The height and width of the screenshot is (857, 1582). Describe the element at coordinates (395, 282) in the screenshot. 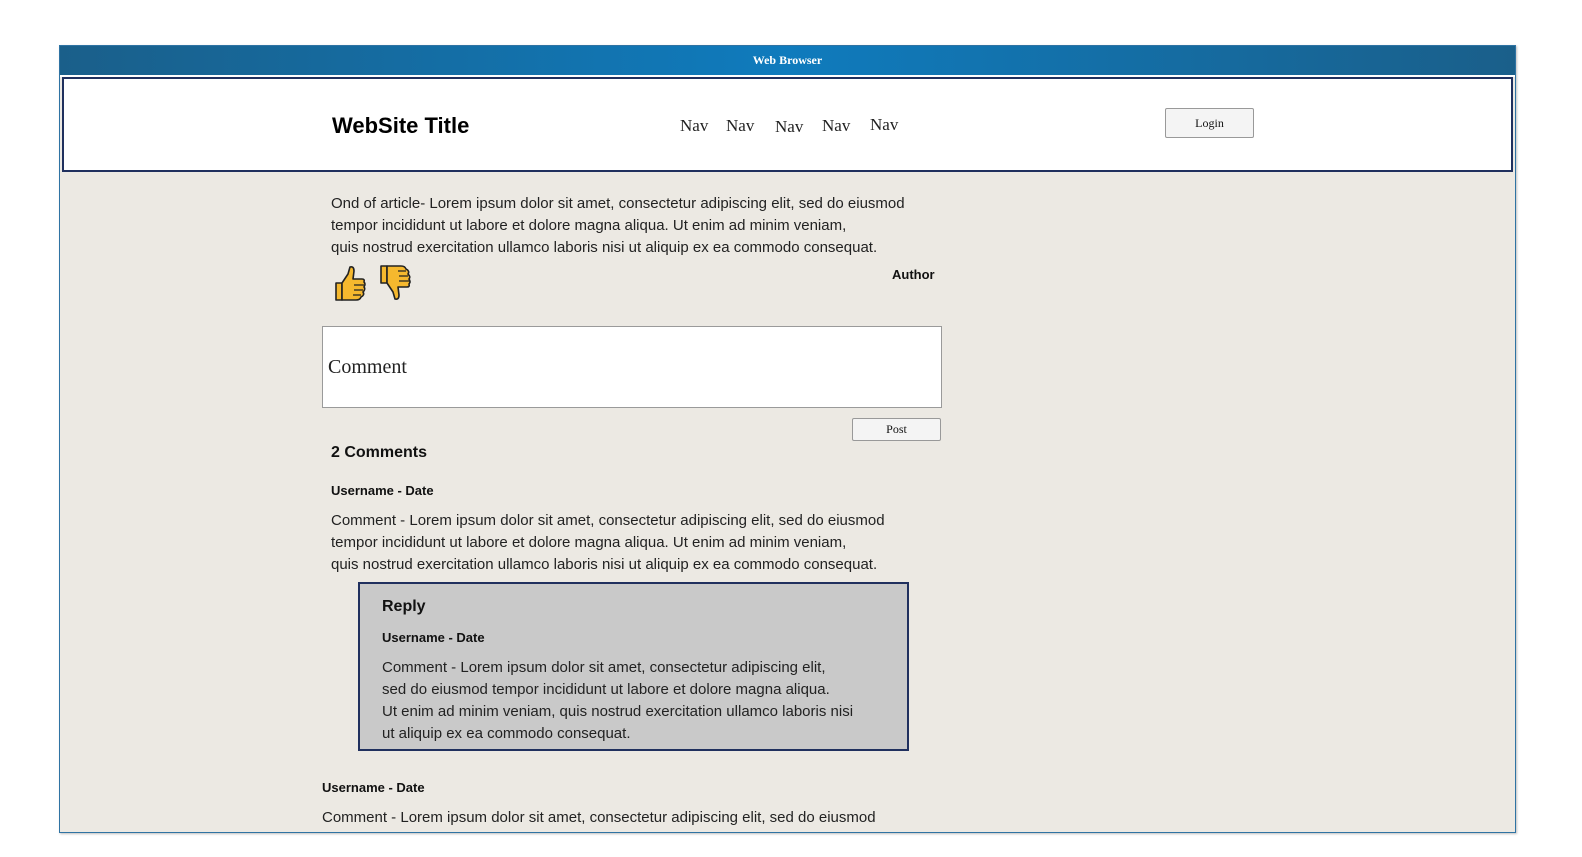

I see `thumbs-down-icon` at that location.